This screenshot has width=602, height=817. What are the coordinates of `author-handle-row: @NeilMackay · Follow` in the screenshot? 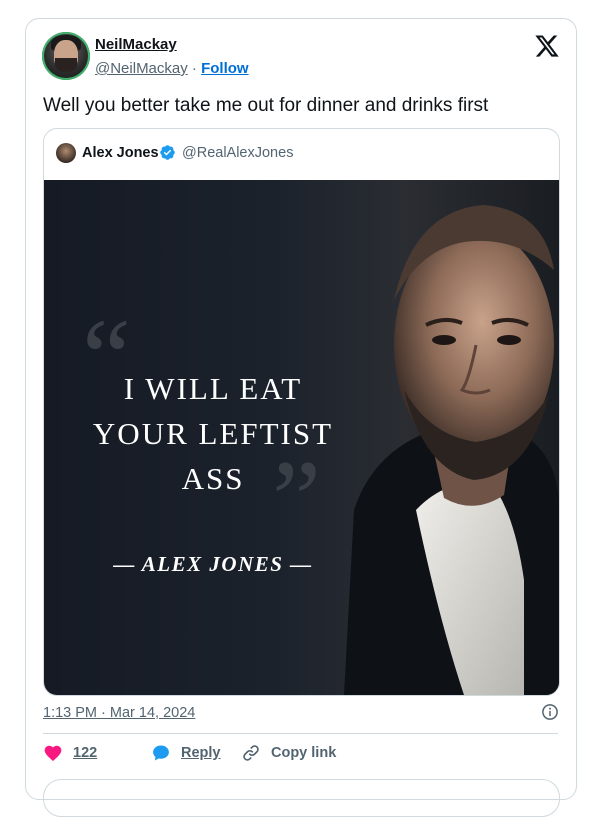 It's located at (172, 68).